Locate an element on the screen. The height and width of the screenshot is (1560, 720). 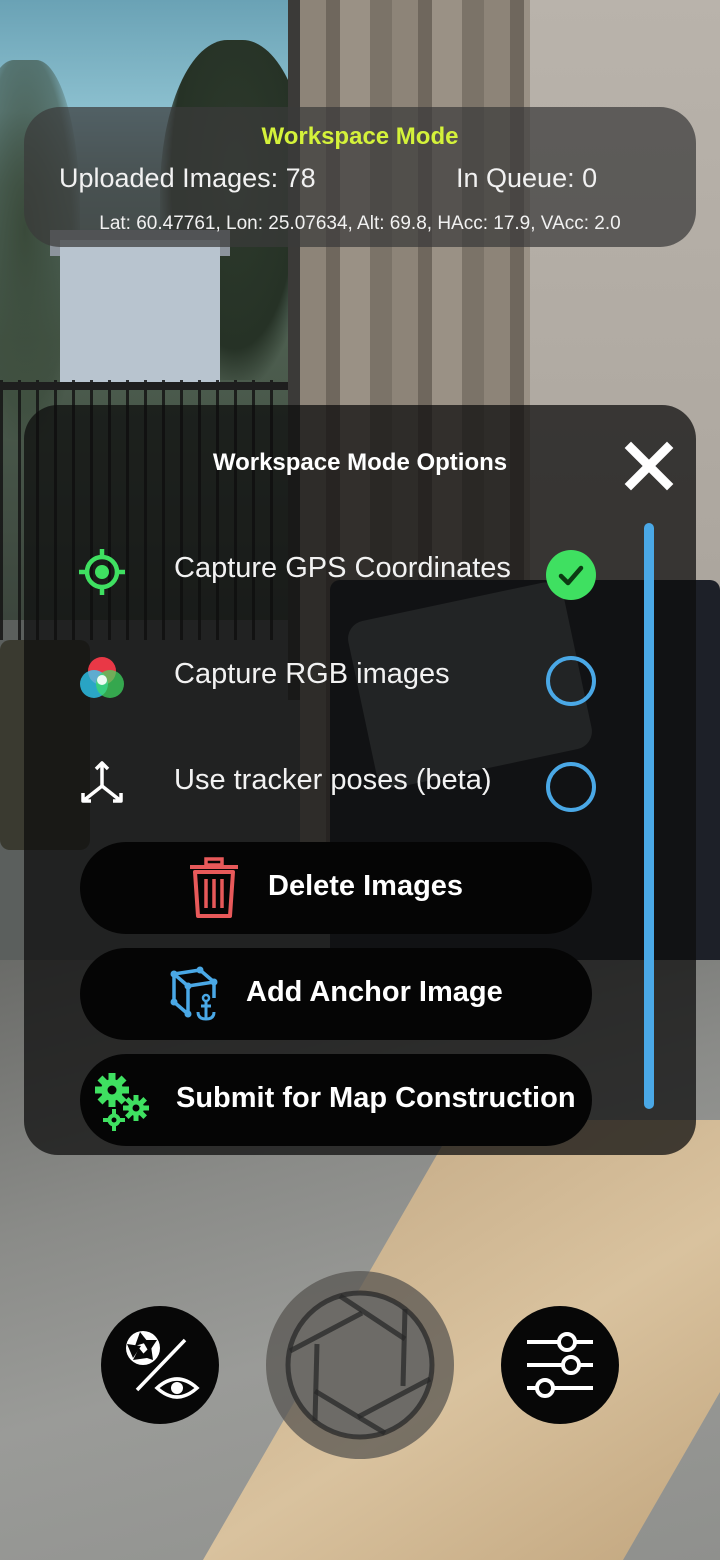
trash-icon is located at coordinates (214, 887).